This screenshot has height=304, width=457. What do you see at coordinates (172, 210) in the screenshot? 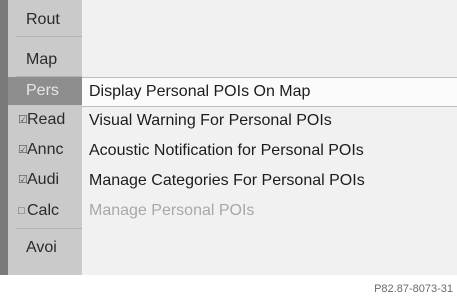
I see `submenu-item-label: Manage Personal POIs` at bounding box center [172, 210].